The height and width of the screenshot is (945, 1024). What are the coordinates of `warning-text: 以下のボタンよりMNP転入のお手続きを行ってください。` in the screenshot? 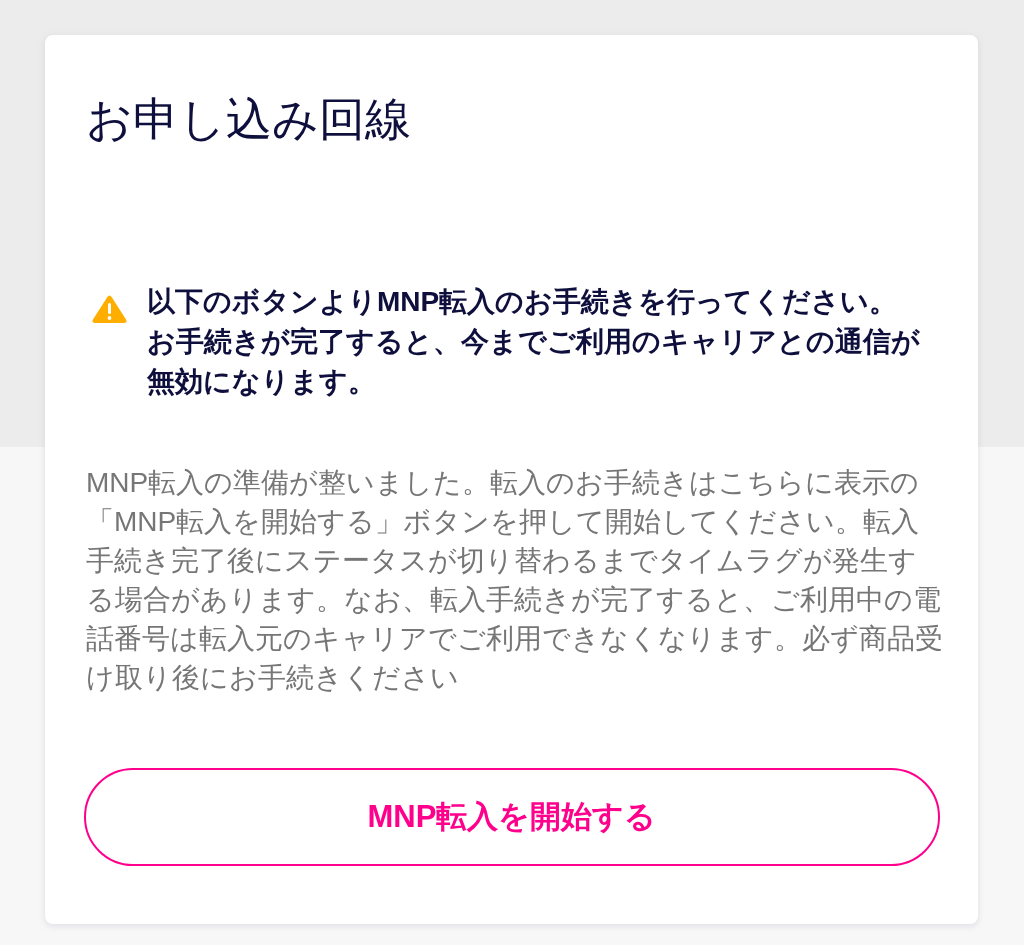 It's located at (523, 302).